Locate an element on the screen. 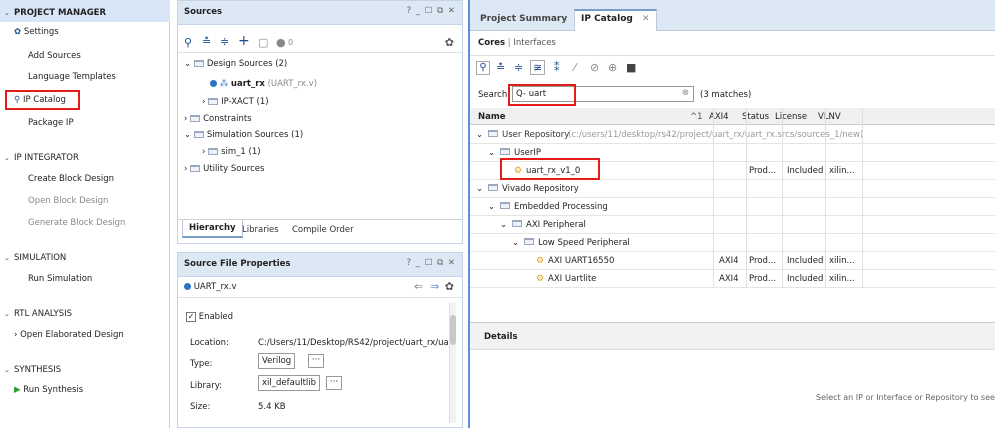 Image resolution: width=995 pixels, height=428 pixels. checkbox-checked-icon: ✓ is located at coordinates (191, 317).